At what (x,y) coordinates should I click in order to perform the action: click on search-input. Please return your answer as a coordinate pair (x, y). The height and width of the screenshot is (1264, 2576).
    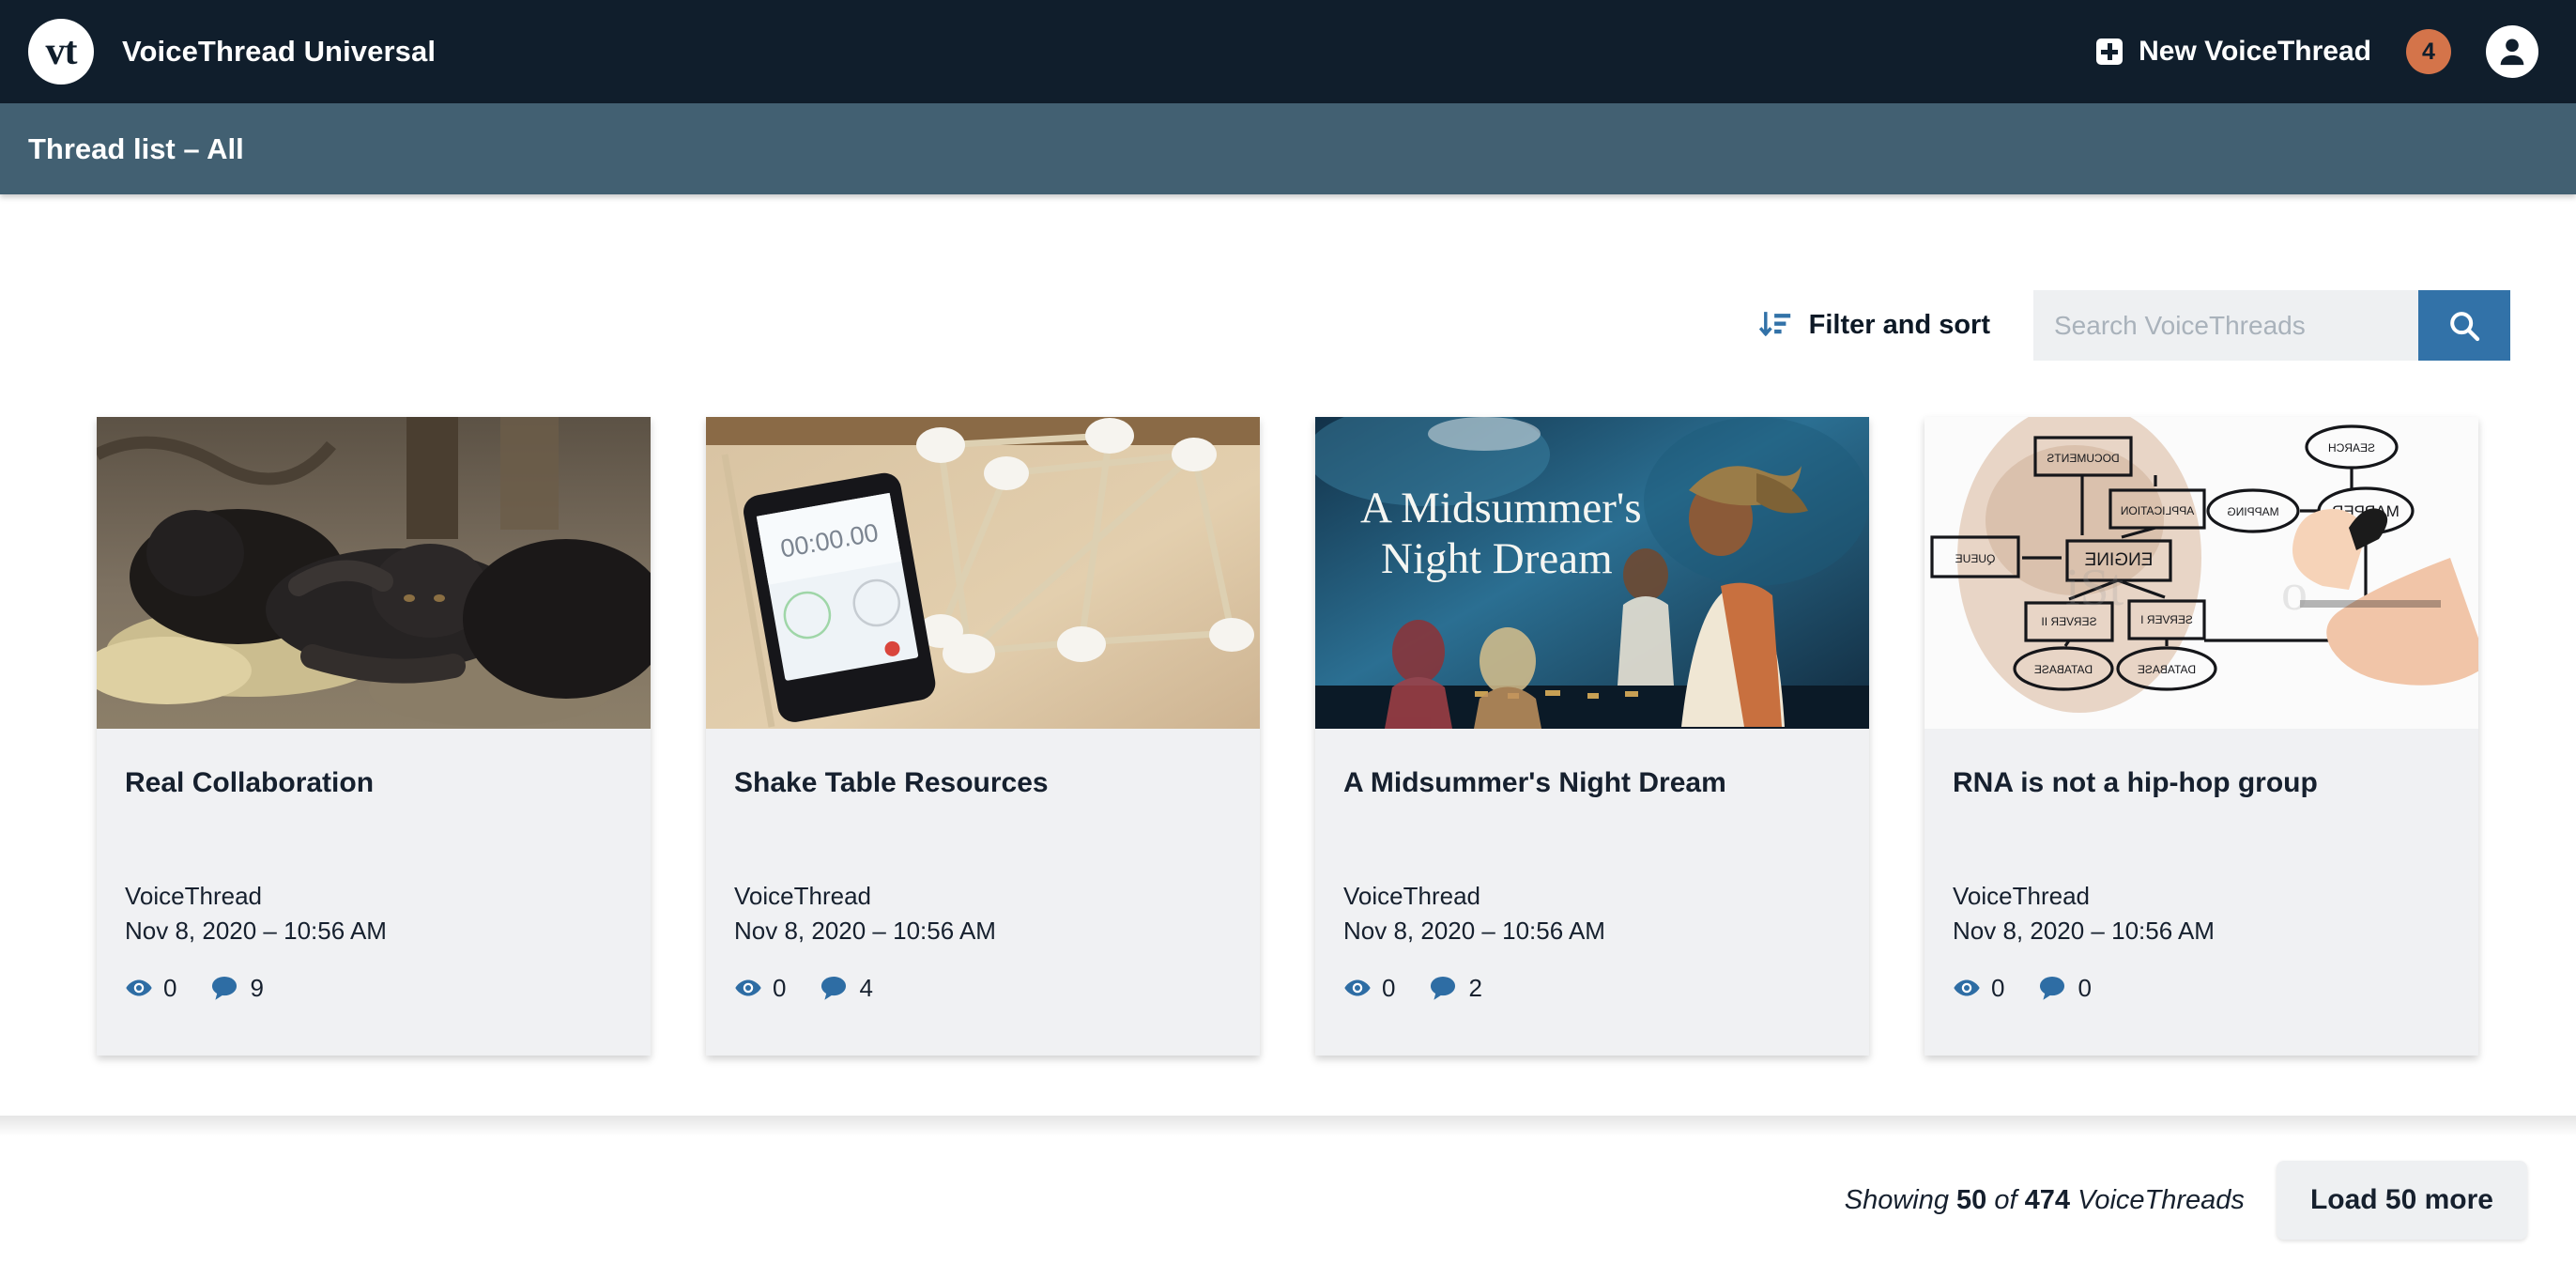
    Looking at the image, I should click on (2226, 325).